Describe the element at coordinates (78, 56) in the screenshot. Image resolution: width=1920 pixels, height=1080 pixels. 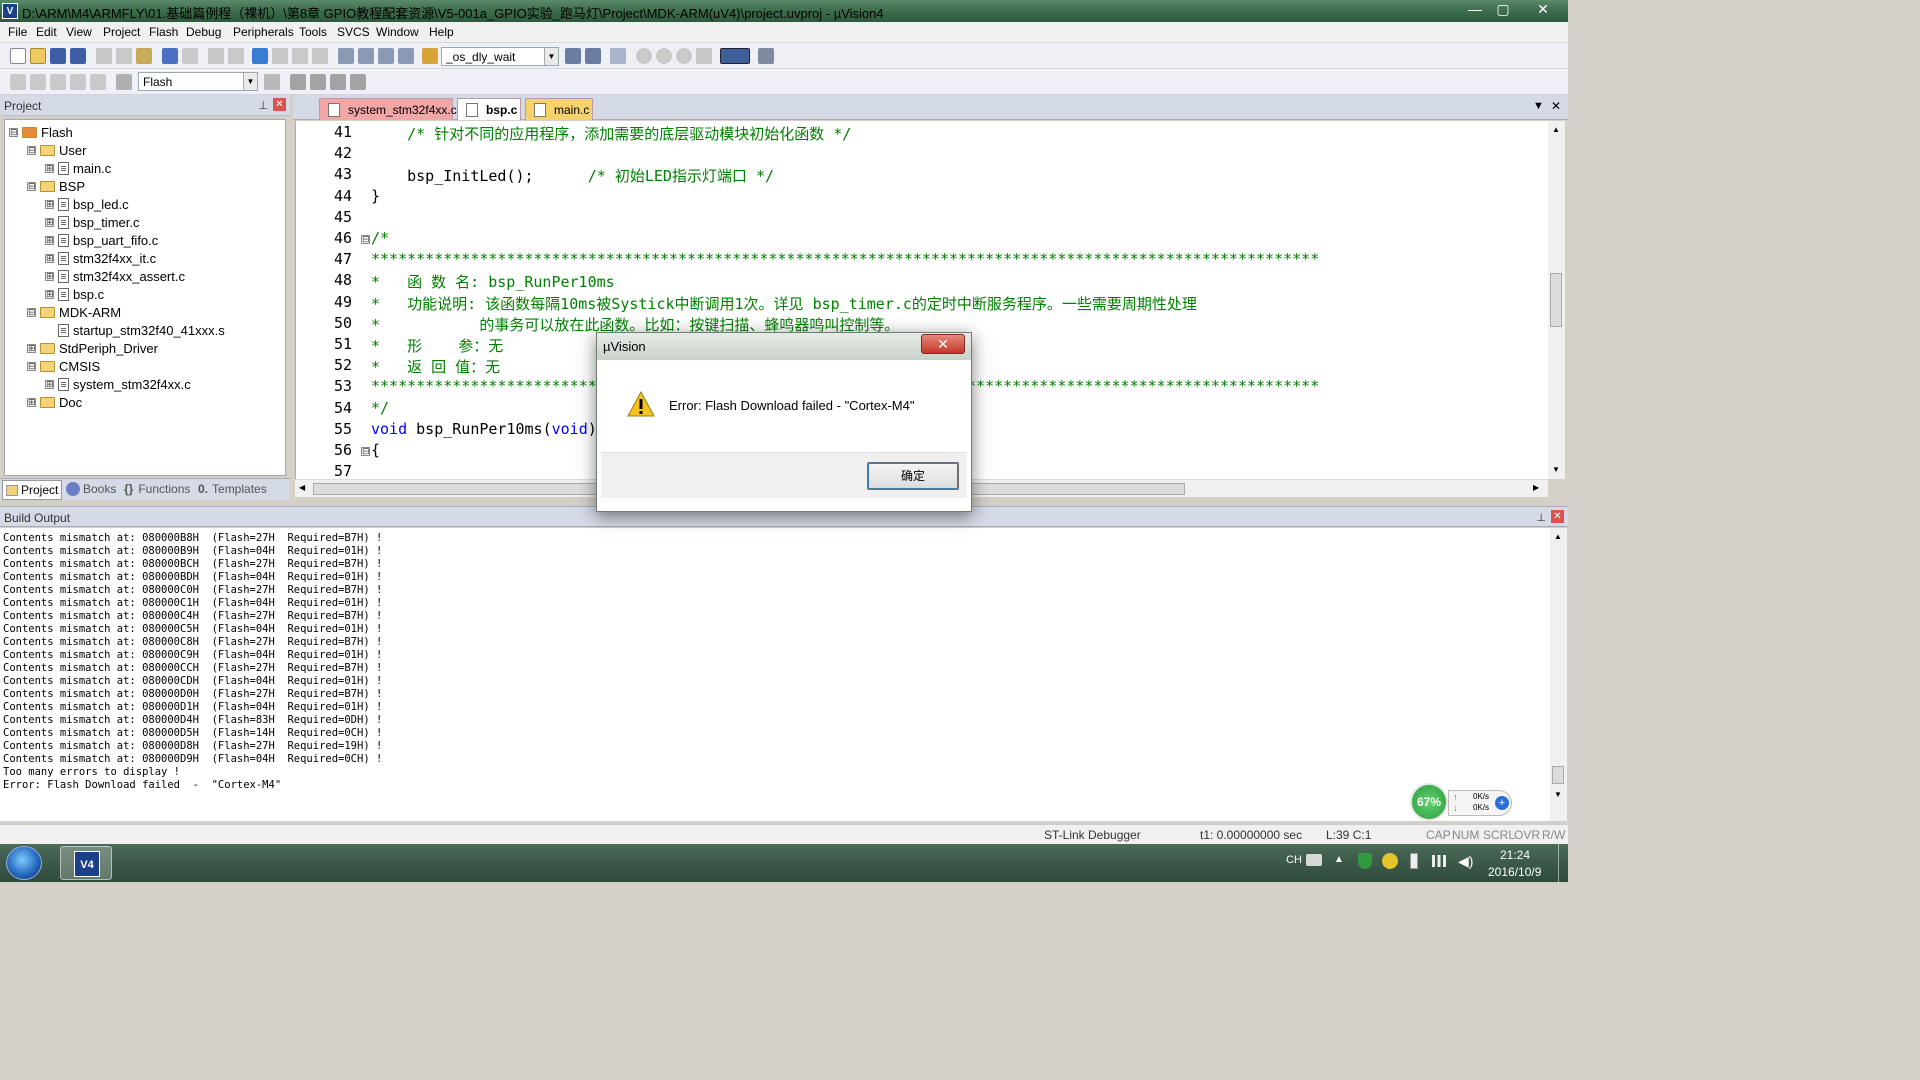
I see `save-all-icon` at that location.